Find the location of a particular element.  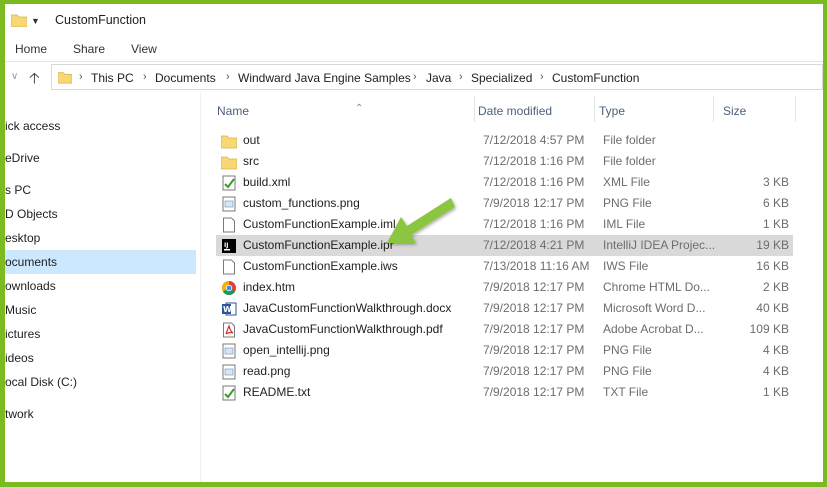

column-header-name: ⌃ Name is located at coordinates (344, 112).